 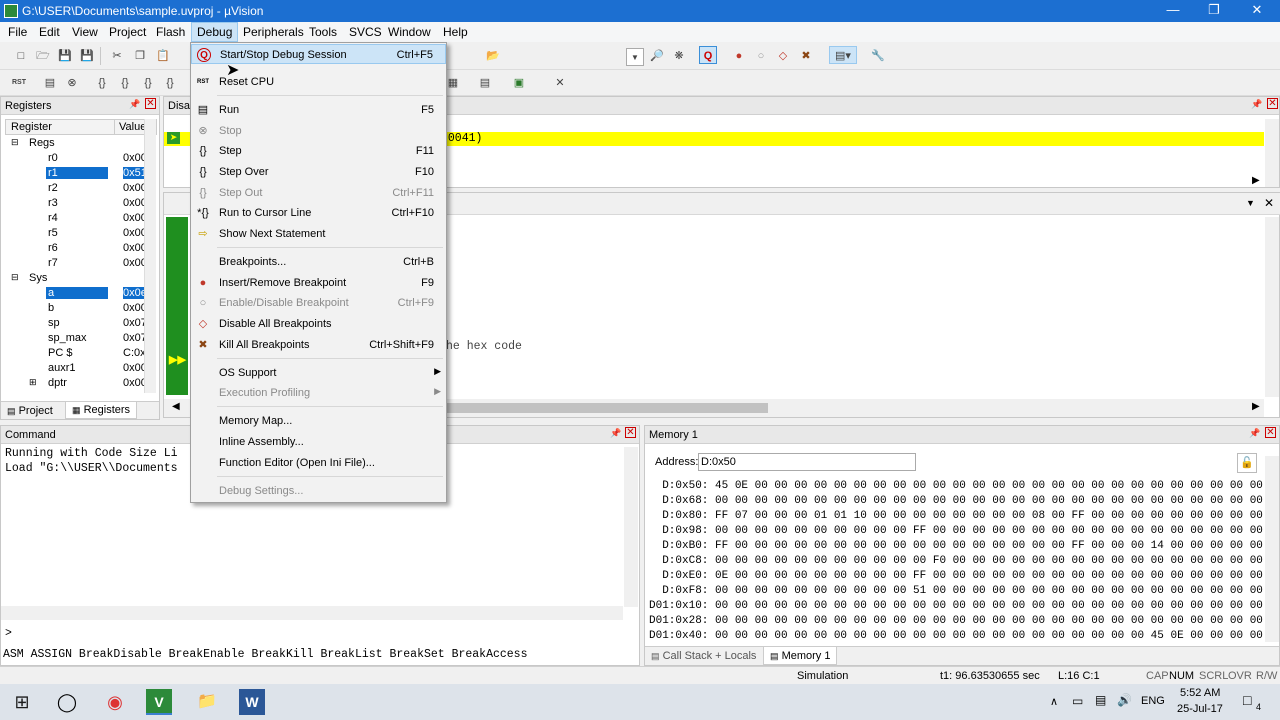 I want to click on menu-item-insert-remove-breakpoint: ● Insert/Remove Breakpoint F9, so click(x=318, y=283).